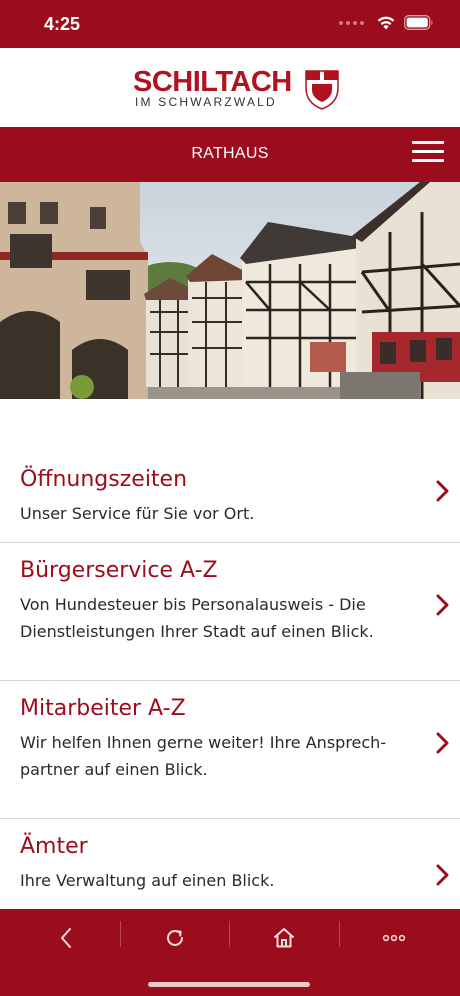  What do you see at coordinates (230, 24) in the screenshot?
I see `status-bar: 4:25` at bounding box center [230, 24].